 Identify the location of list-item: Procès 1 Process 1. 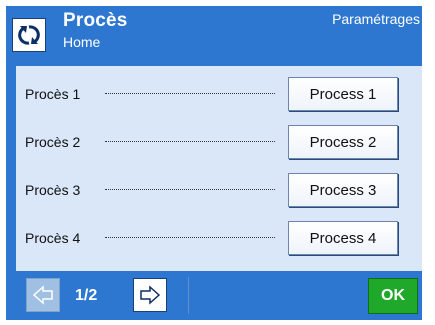
(219, 94).